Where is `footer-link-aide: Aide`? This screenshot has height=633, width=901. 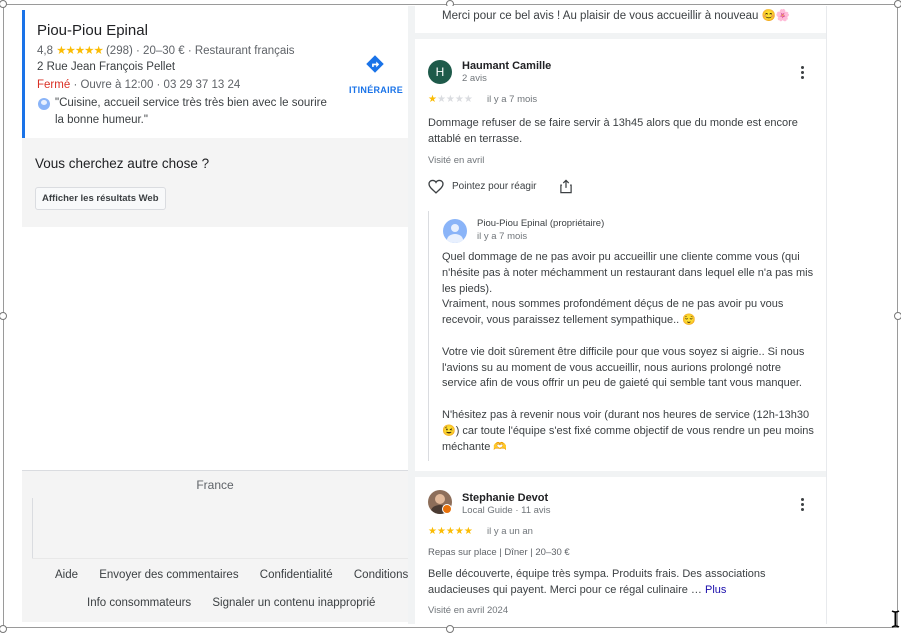
footer-link-aide: Aide is located at coordinates (66, 575).